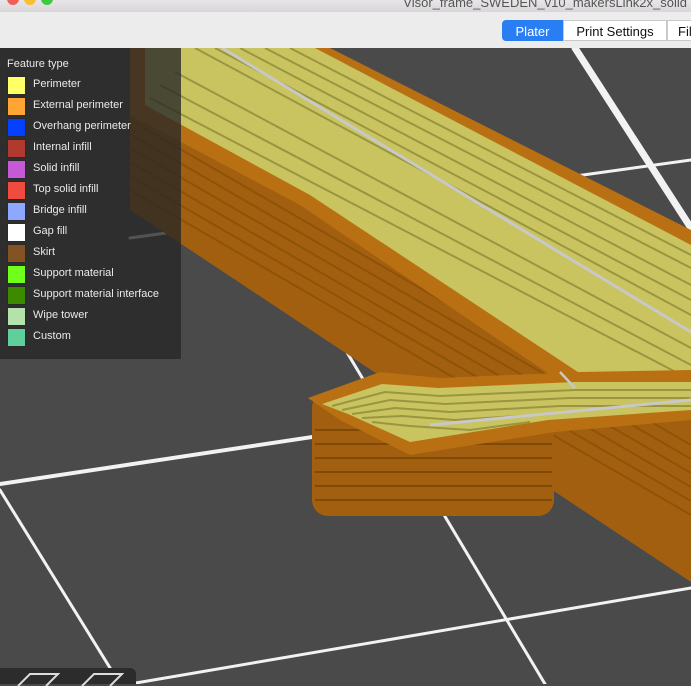 The height and width of the screenshot is (686, 691). What do you see at coordinates (96, 294) in the screenshot?
I see `legend-label: Support material interface` at bounding box center [96, 294].